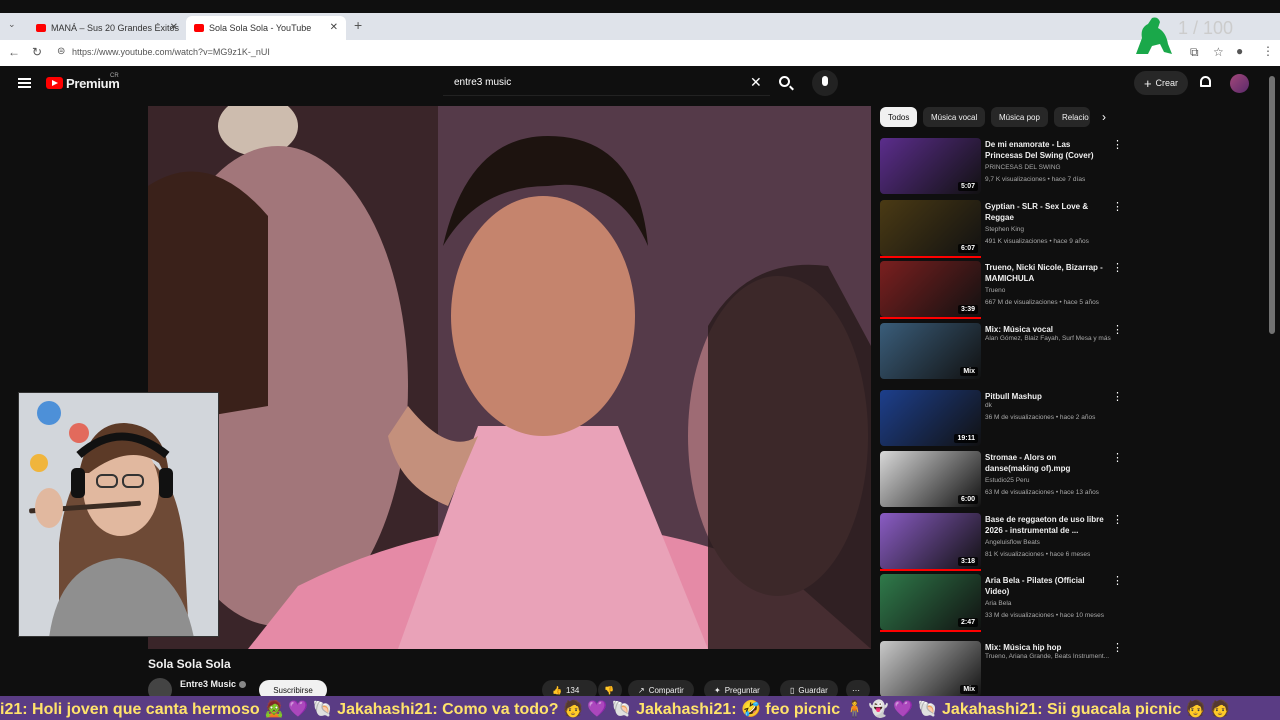 This screenshot has width=1280, height=720. Describe the element at coordinates (930, 541) in the screenshot. I see `recommendation-thumbnail: 3:18` at that location.